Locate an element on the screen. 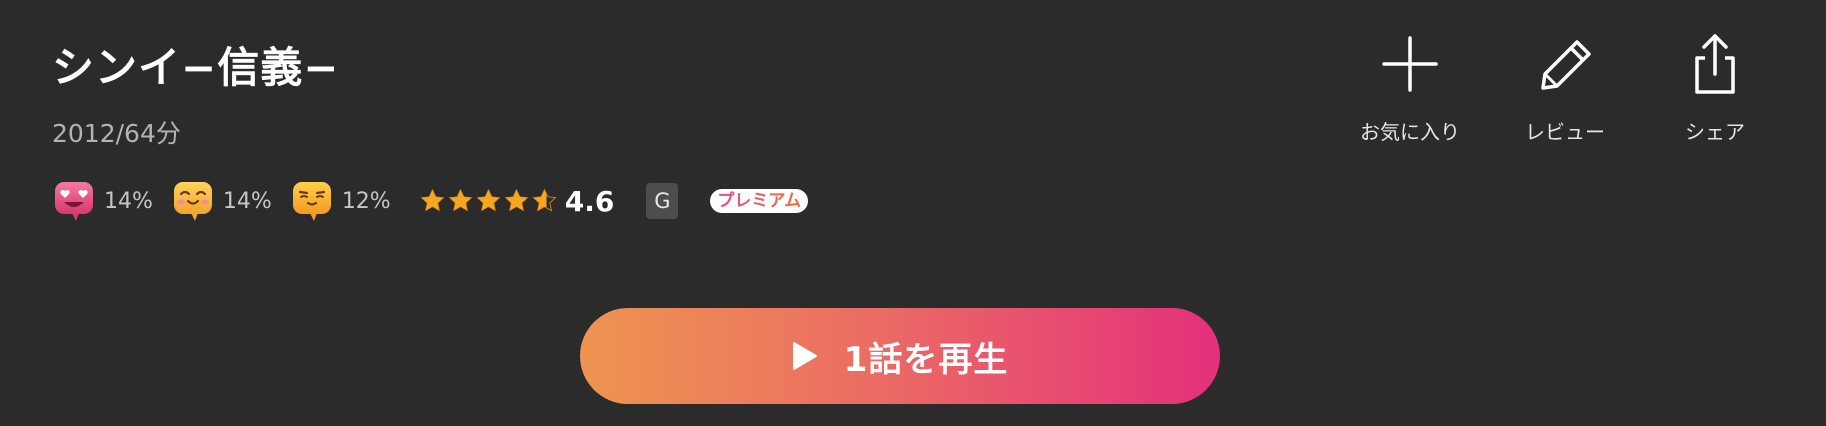 This screenshot has width=1826, height=426. stats-row: 14% 14% 12% 4.6 G プレミアム is located at coordinates (430, 201).